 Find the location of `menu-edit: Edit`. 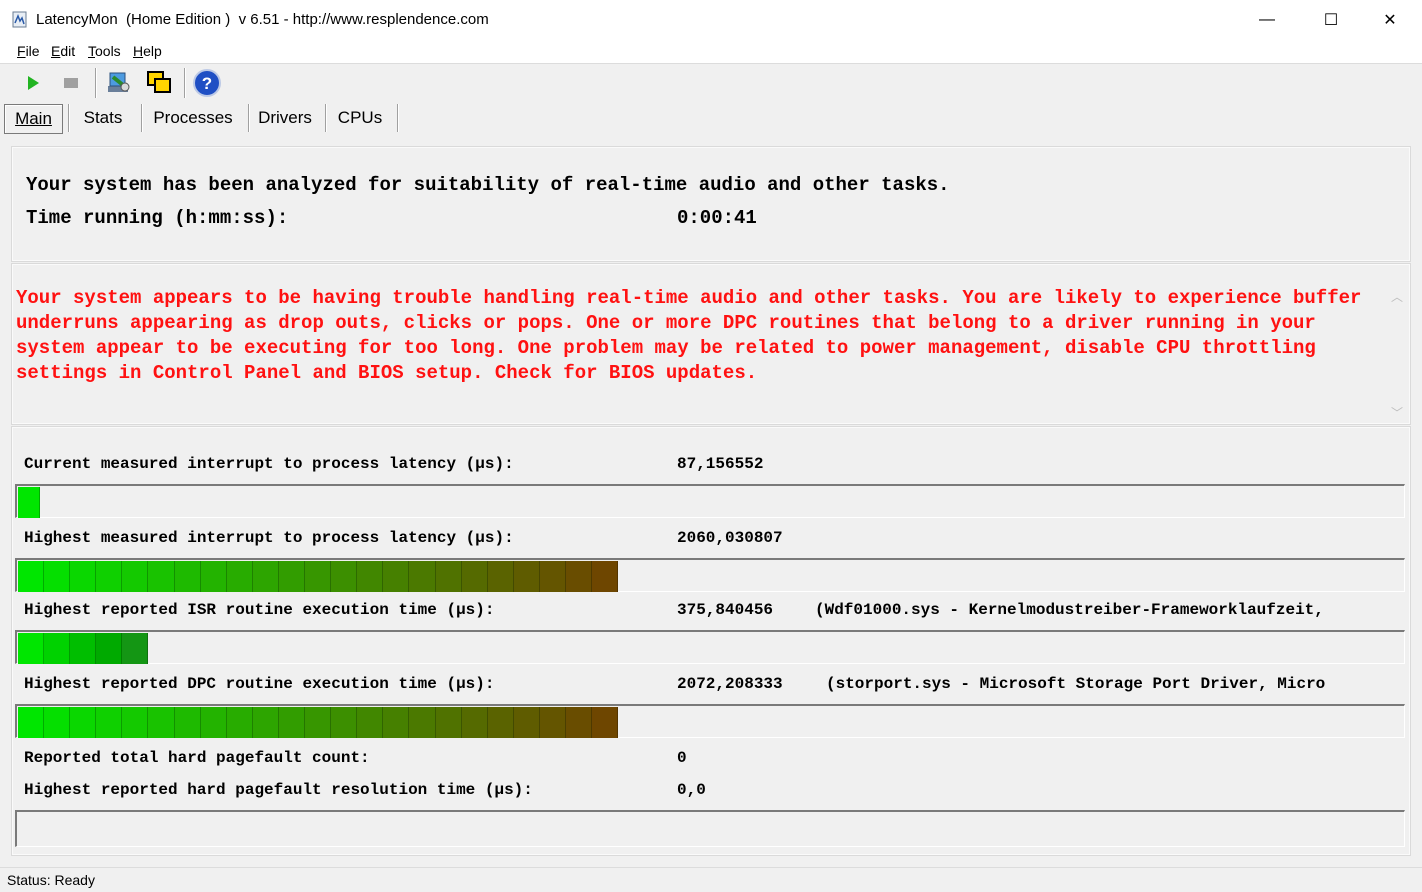

menu-edit: Edit is located at coordinates (63, 51).